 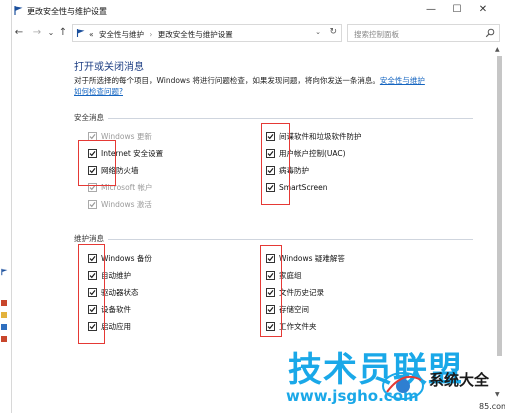 What do you see at coordinates (37, 32) in the screenshot?
I see `forward-button: →` at bounding box center [37, 32].